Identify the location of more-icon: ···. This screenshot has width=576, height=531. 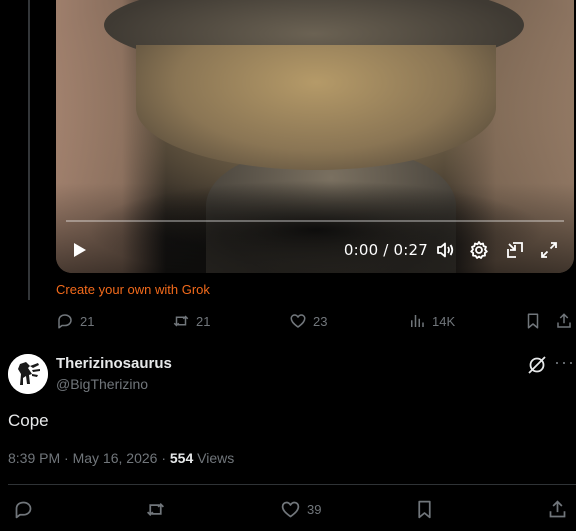
(564, 362).